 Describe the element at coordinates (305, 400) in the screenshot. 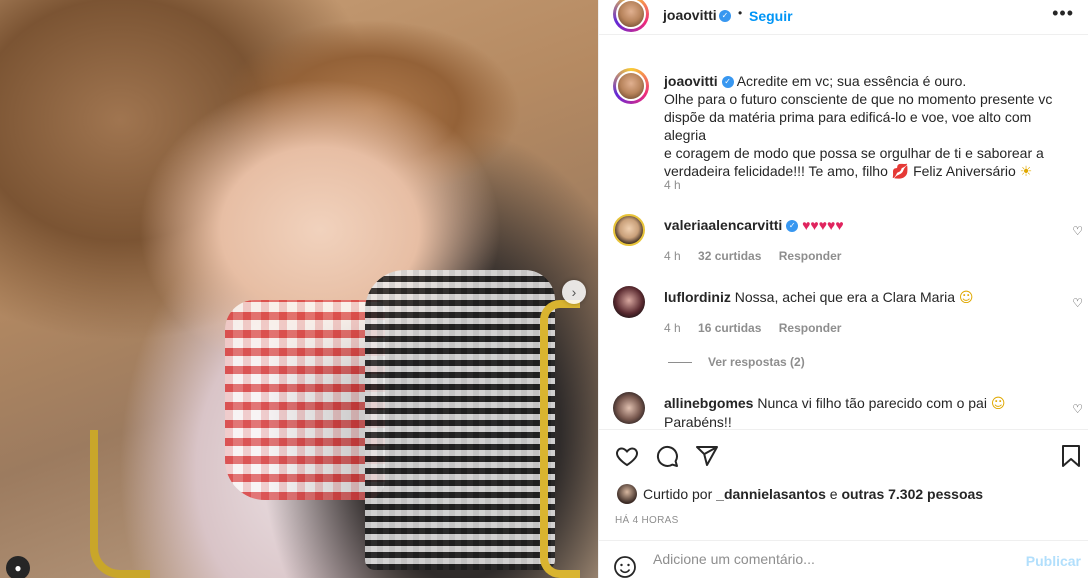

I see `photo-detail-plaid` at that location.